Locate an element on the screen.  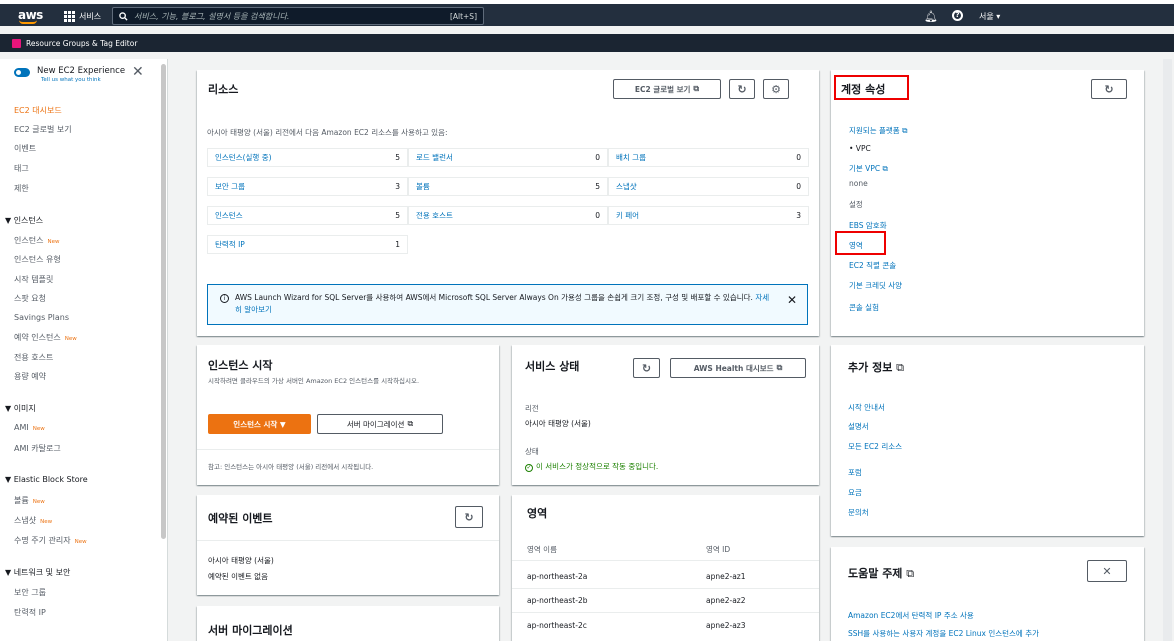
page-scrollbar is located at coordinates (1167, 350).